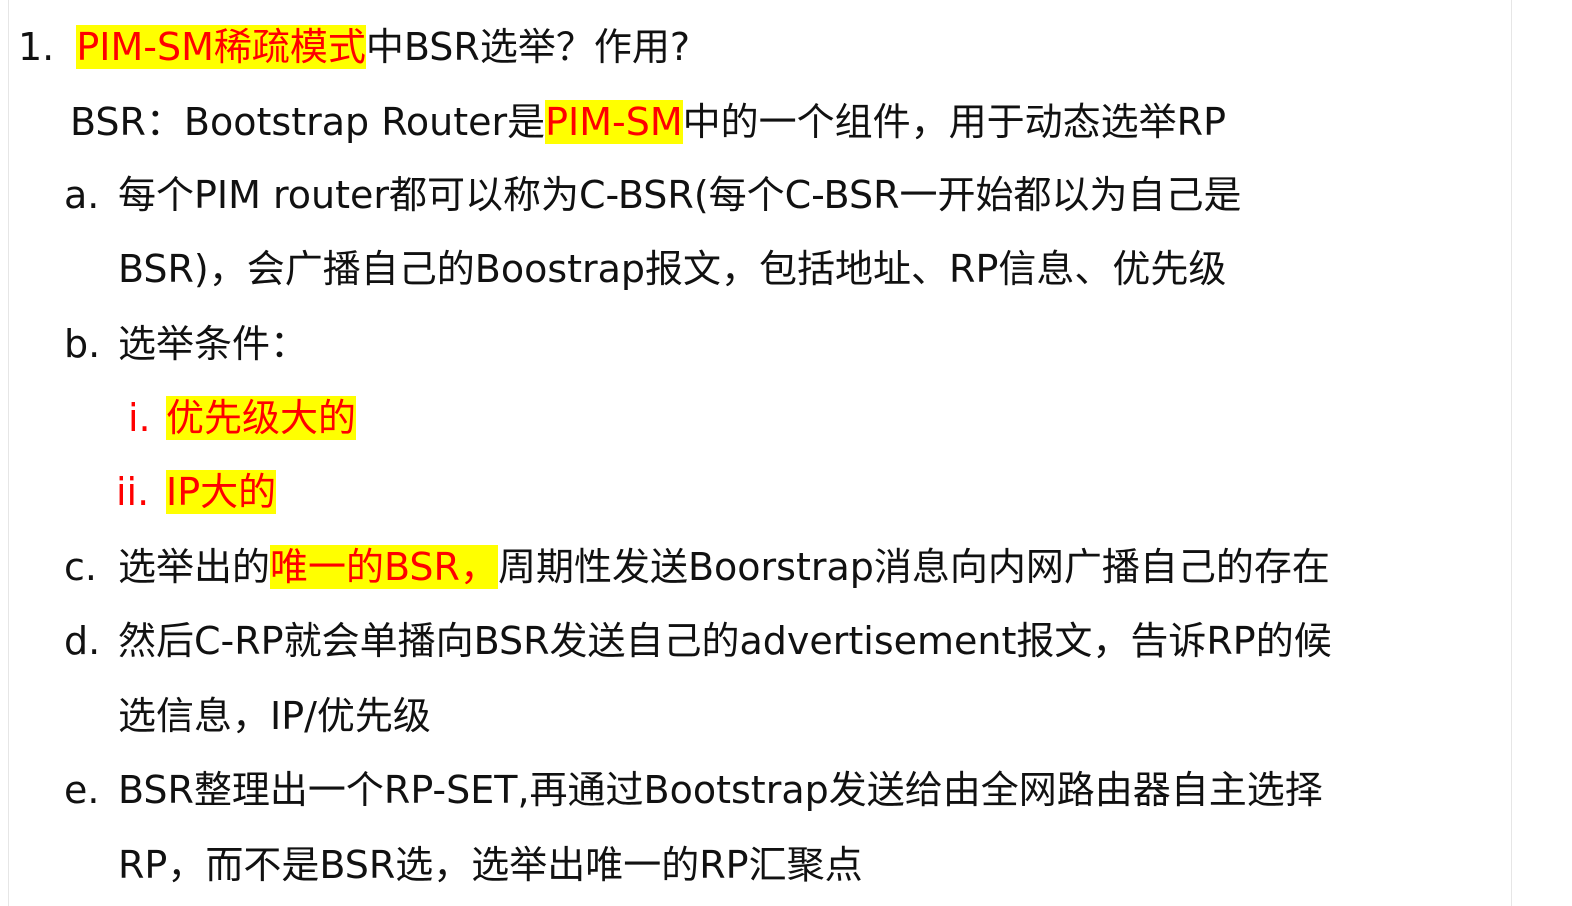  I want to click on item-b-sub-ii-marker: ii., so click(133, 492).